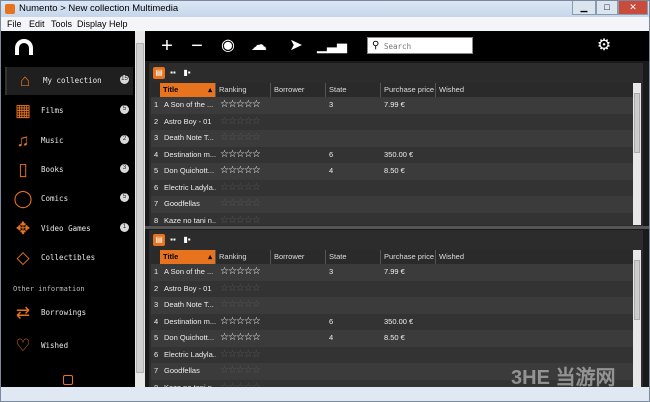 Image resolution: width=650 pixels, height=402 pixels. I want to click on panel-splitter, so click(397, 227).